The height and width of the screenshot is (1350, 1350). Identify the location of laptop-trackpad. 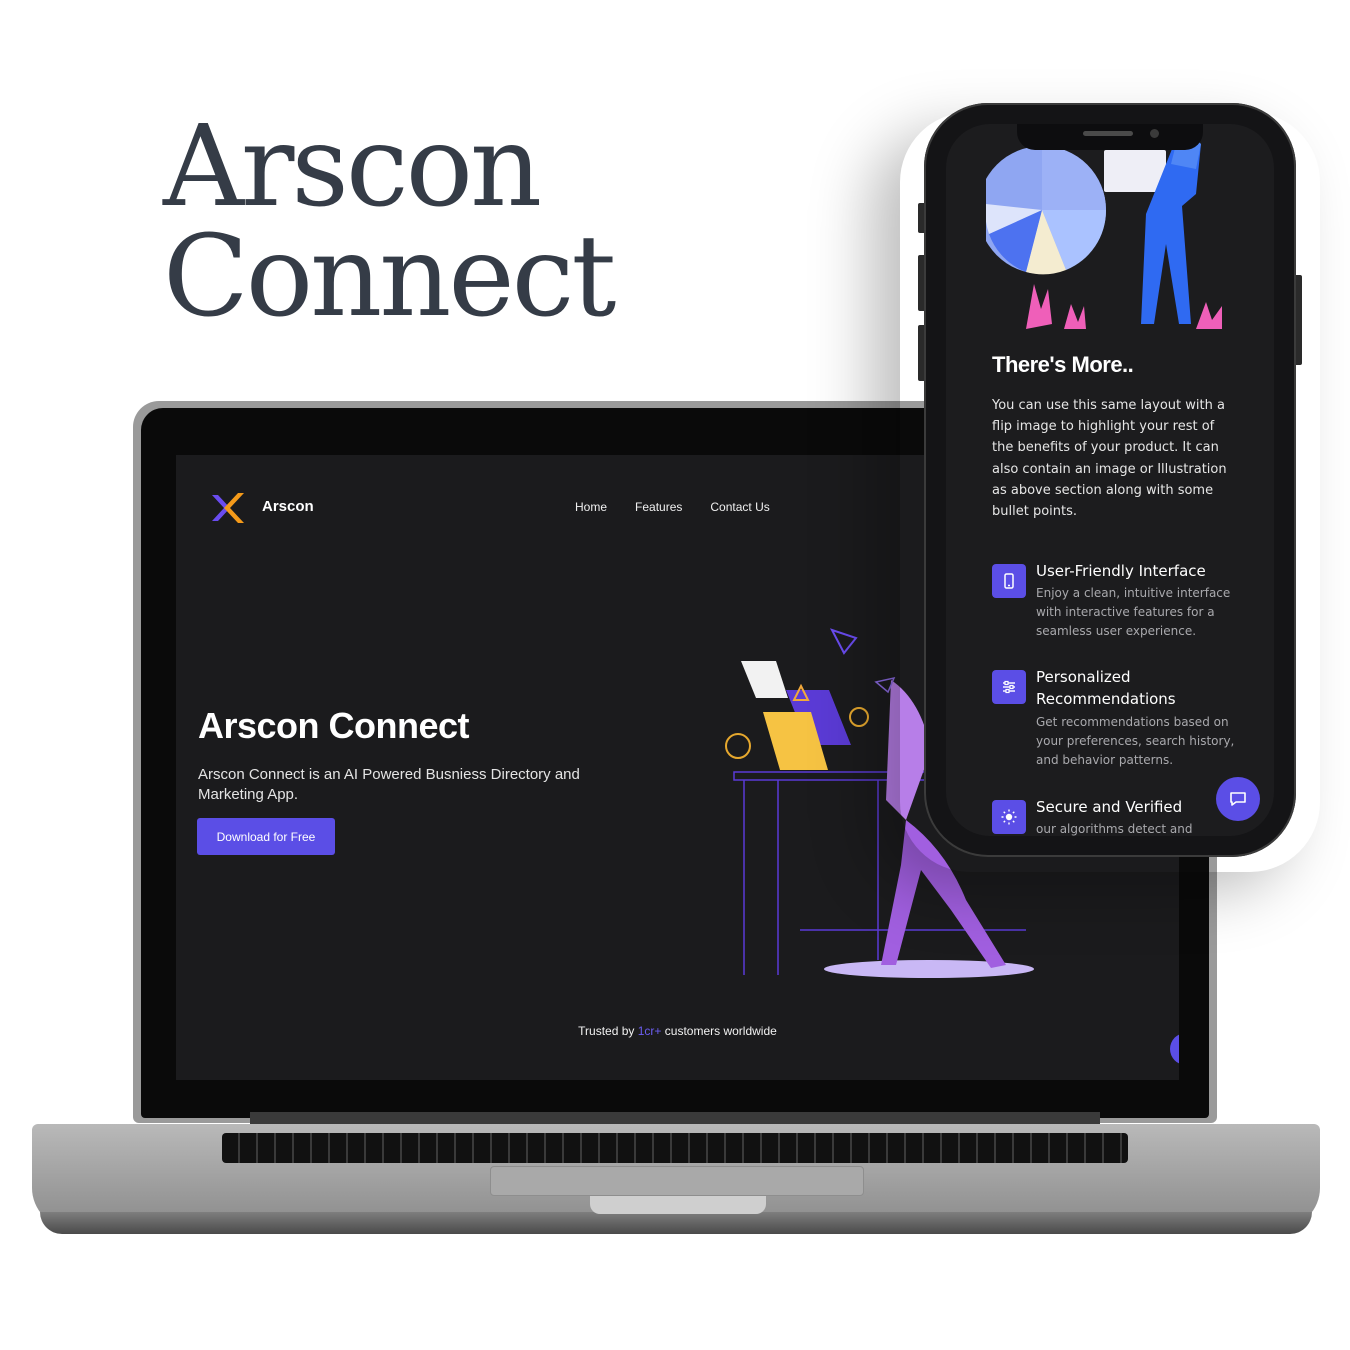
(677, 1181).